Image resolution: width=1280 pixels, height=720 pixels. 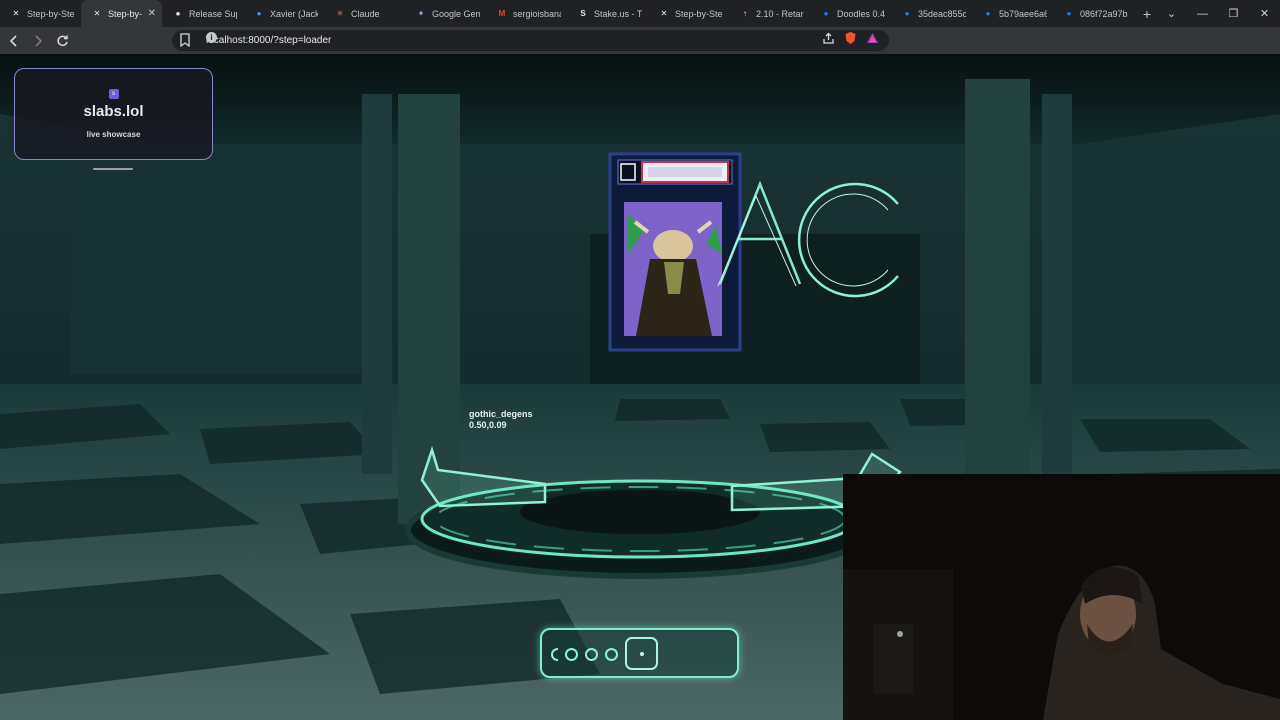 I want to click on tab-title: 5b79aee6a63, so click(x=1023, y=13).